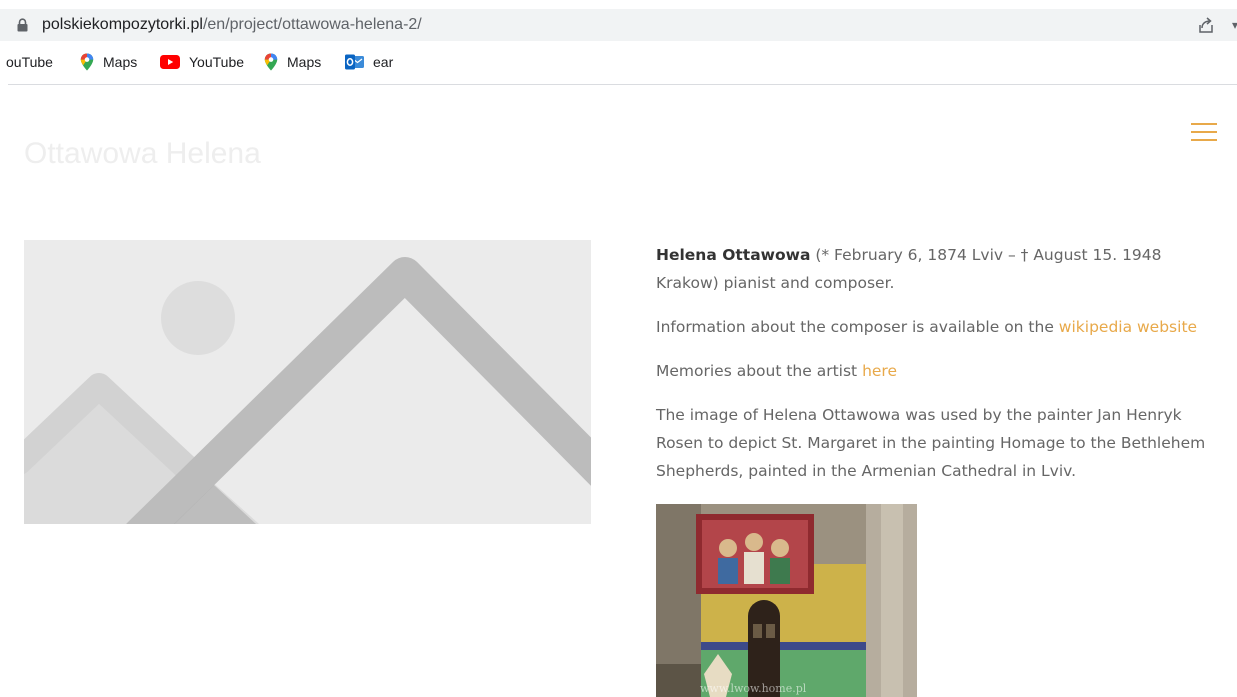 Image resolution: width=1237 pixels, height=697 pixels. Describe the element at coordinates (733, 255) in the screenshot. I see `composer-name: Helena Ottawowa` at that location.